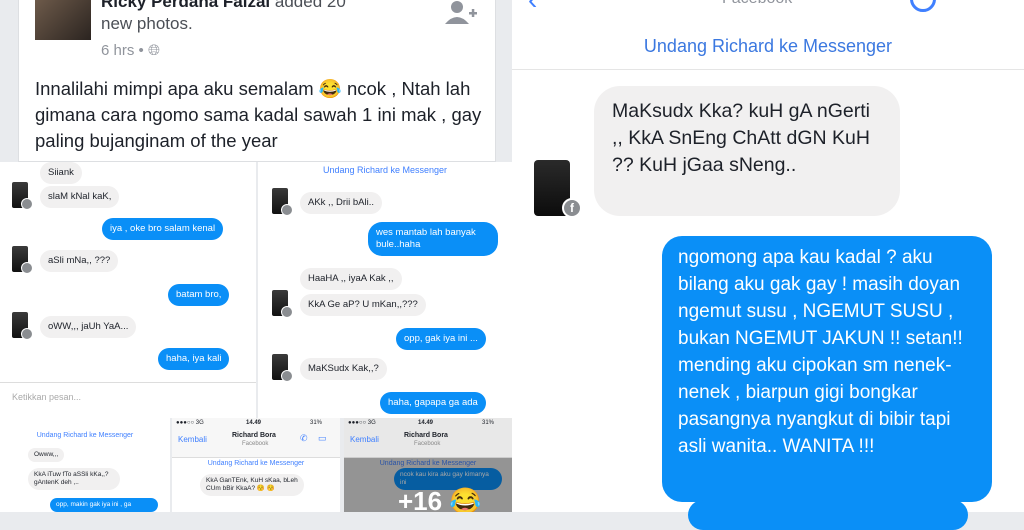 The width and height of the screenshot is (1024, 530). I want to click on message-bubble: iya , oke bro salam kenal, so click(163, 229).